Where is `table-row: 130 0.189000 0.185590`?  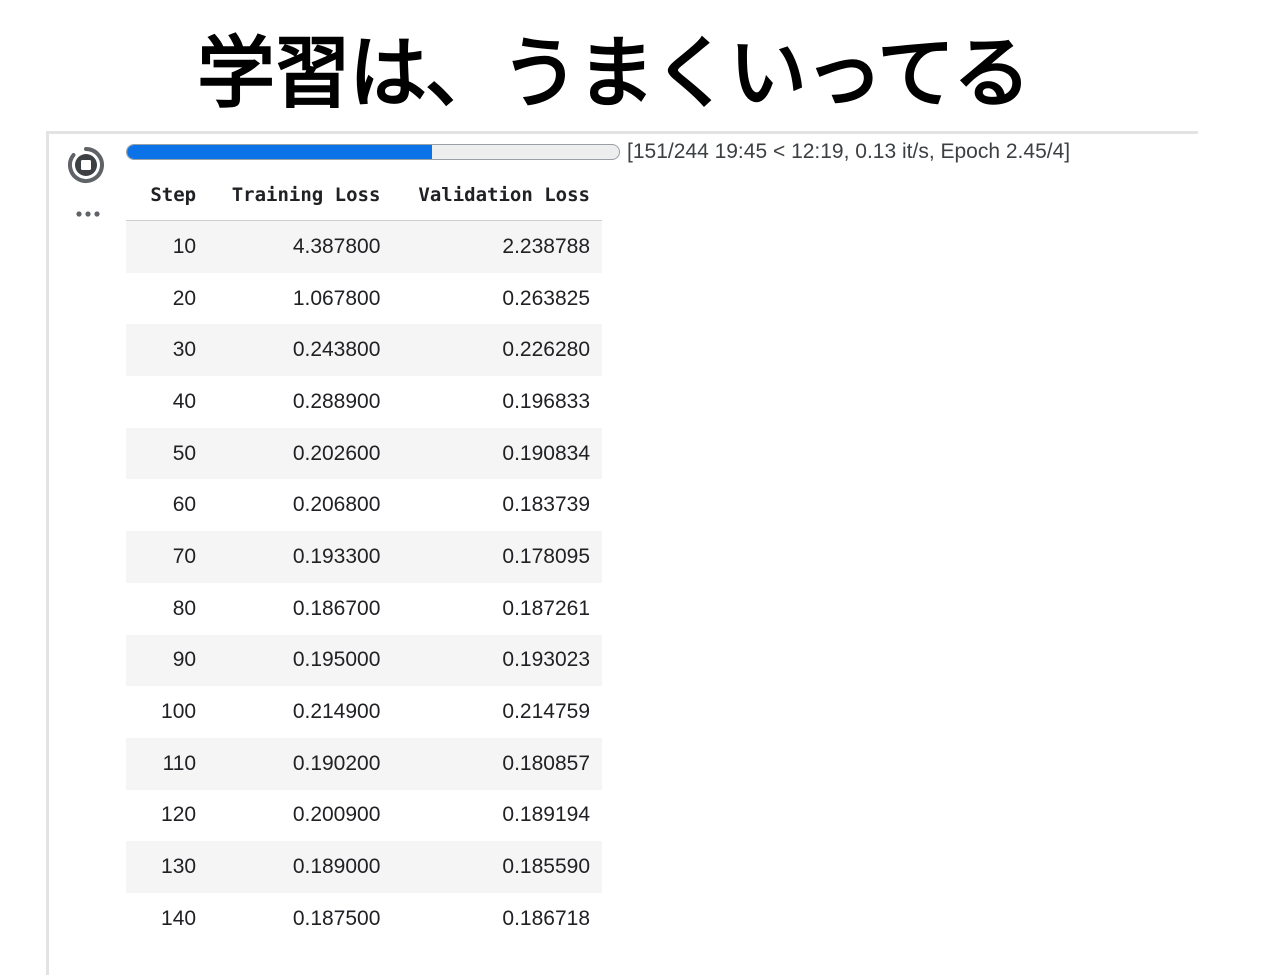 table-row: 130 0.189000 0.185590 is located at coordinates (364, 867).